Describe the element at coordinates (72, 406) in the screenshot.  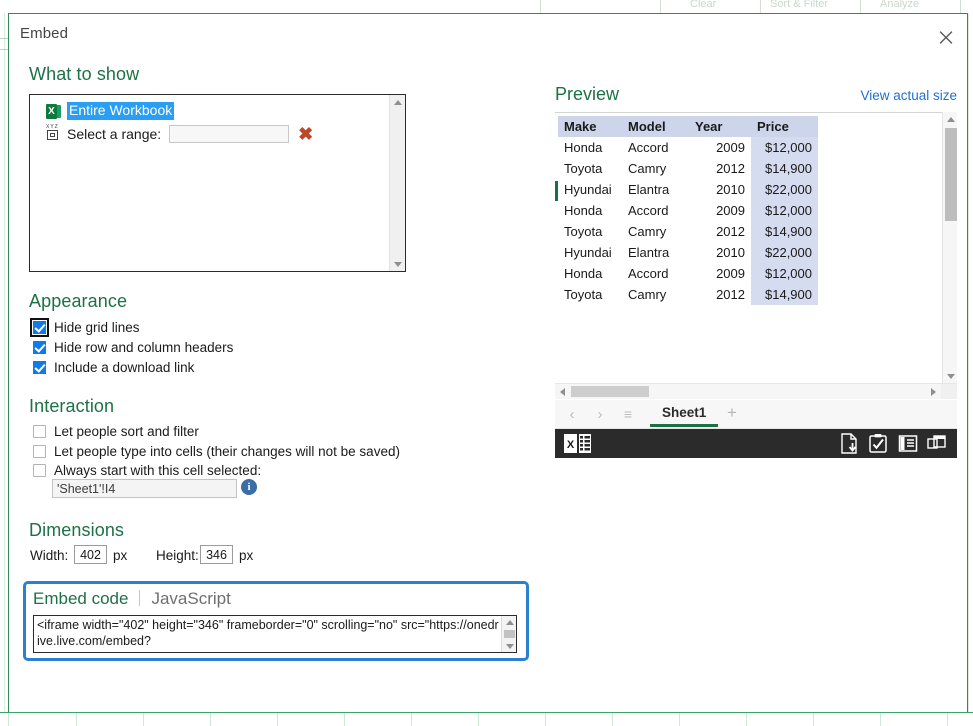
I see `interaction-heading: Interaction` at that location.